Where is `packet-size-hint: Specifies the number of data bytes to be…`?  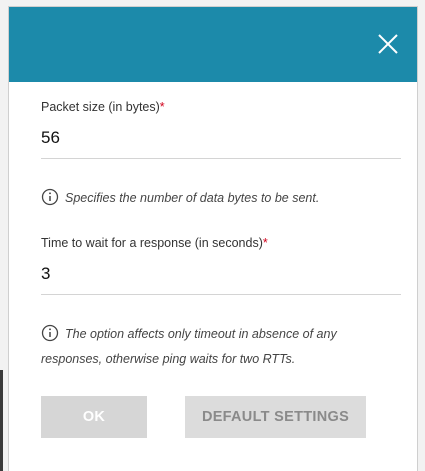 packet-size-hint: Specifies the number of data bytes to be… is located at coordinates (218, 200).